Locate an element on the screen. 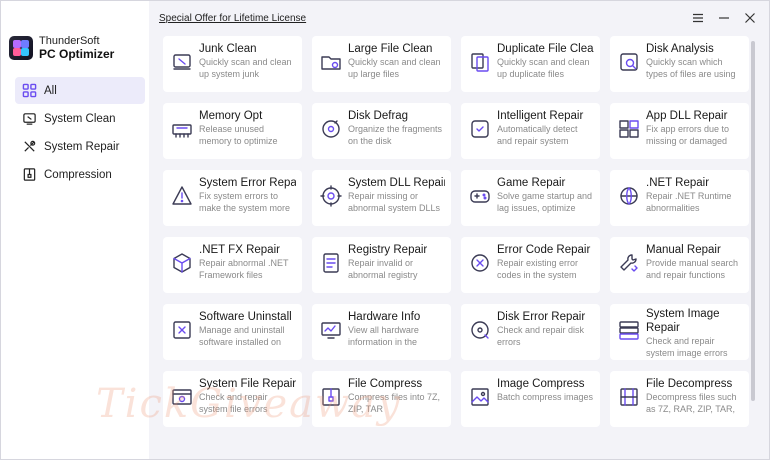  hamburger-menu-icon is located at coordinates (698, 18).